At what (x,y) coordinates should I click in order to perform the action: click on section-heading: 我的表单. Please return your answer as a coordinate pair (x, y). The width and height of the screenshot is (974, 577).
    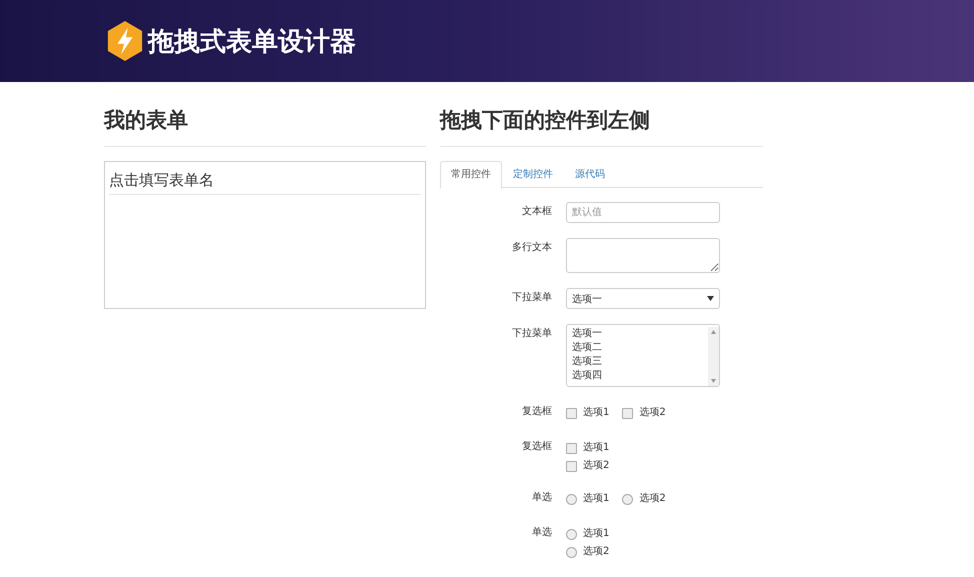
    Looking at the image, I should click on (265, 126).